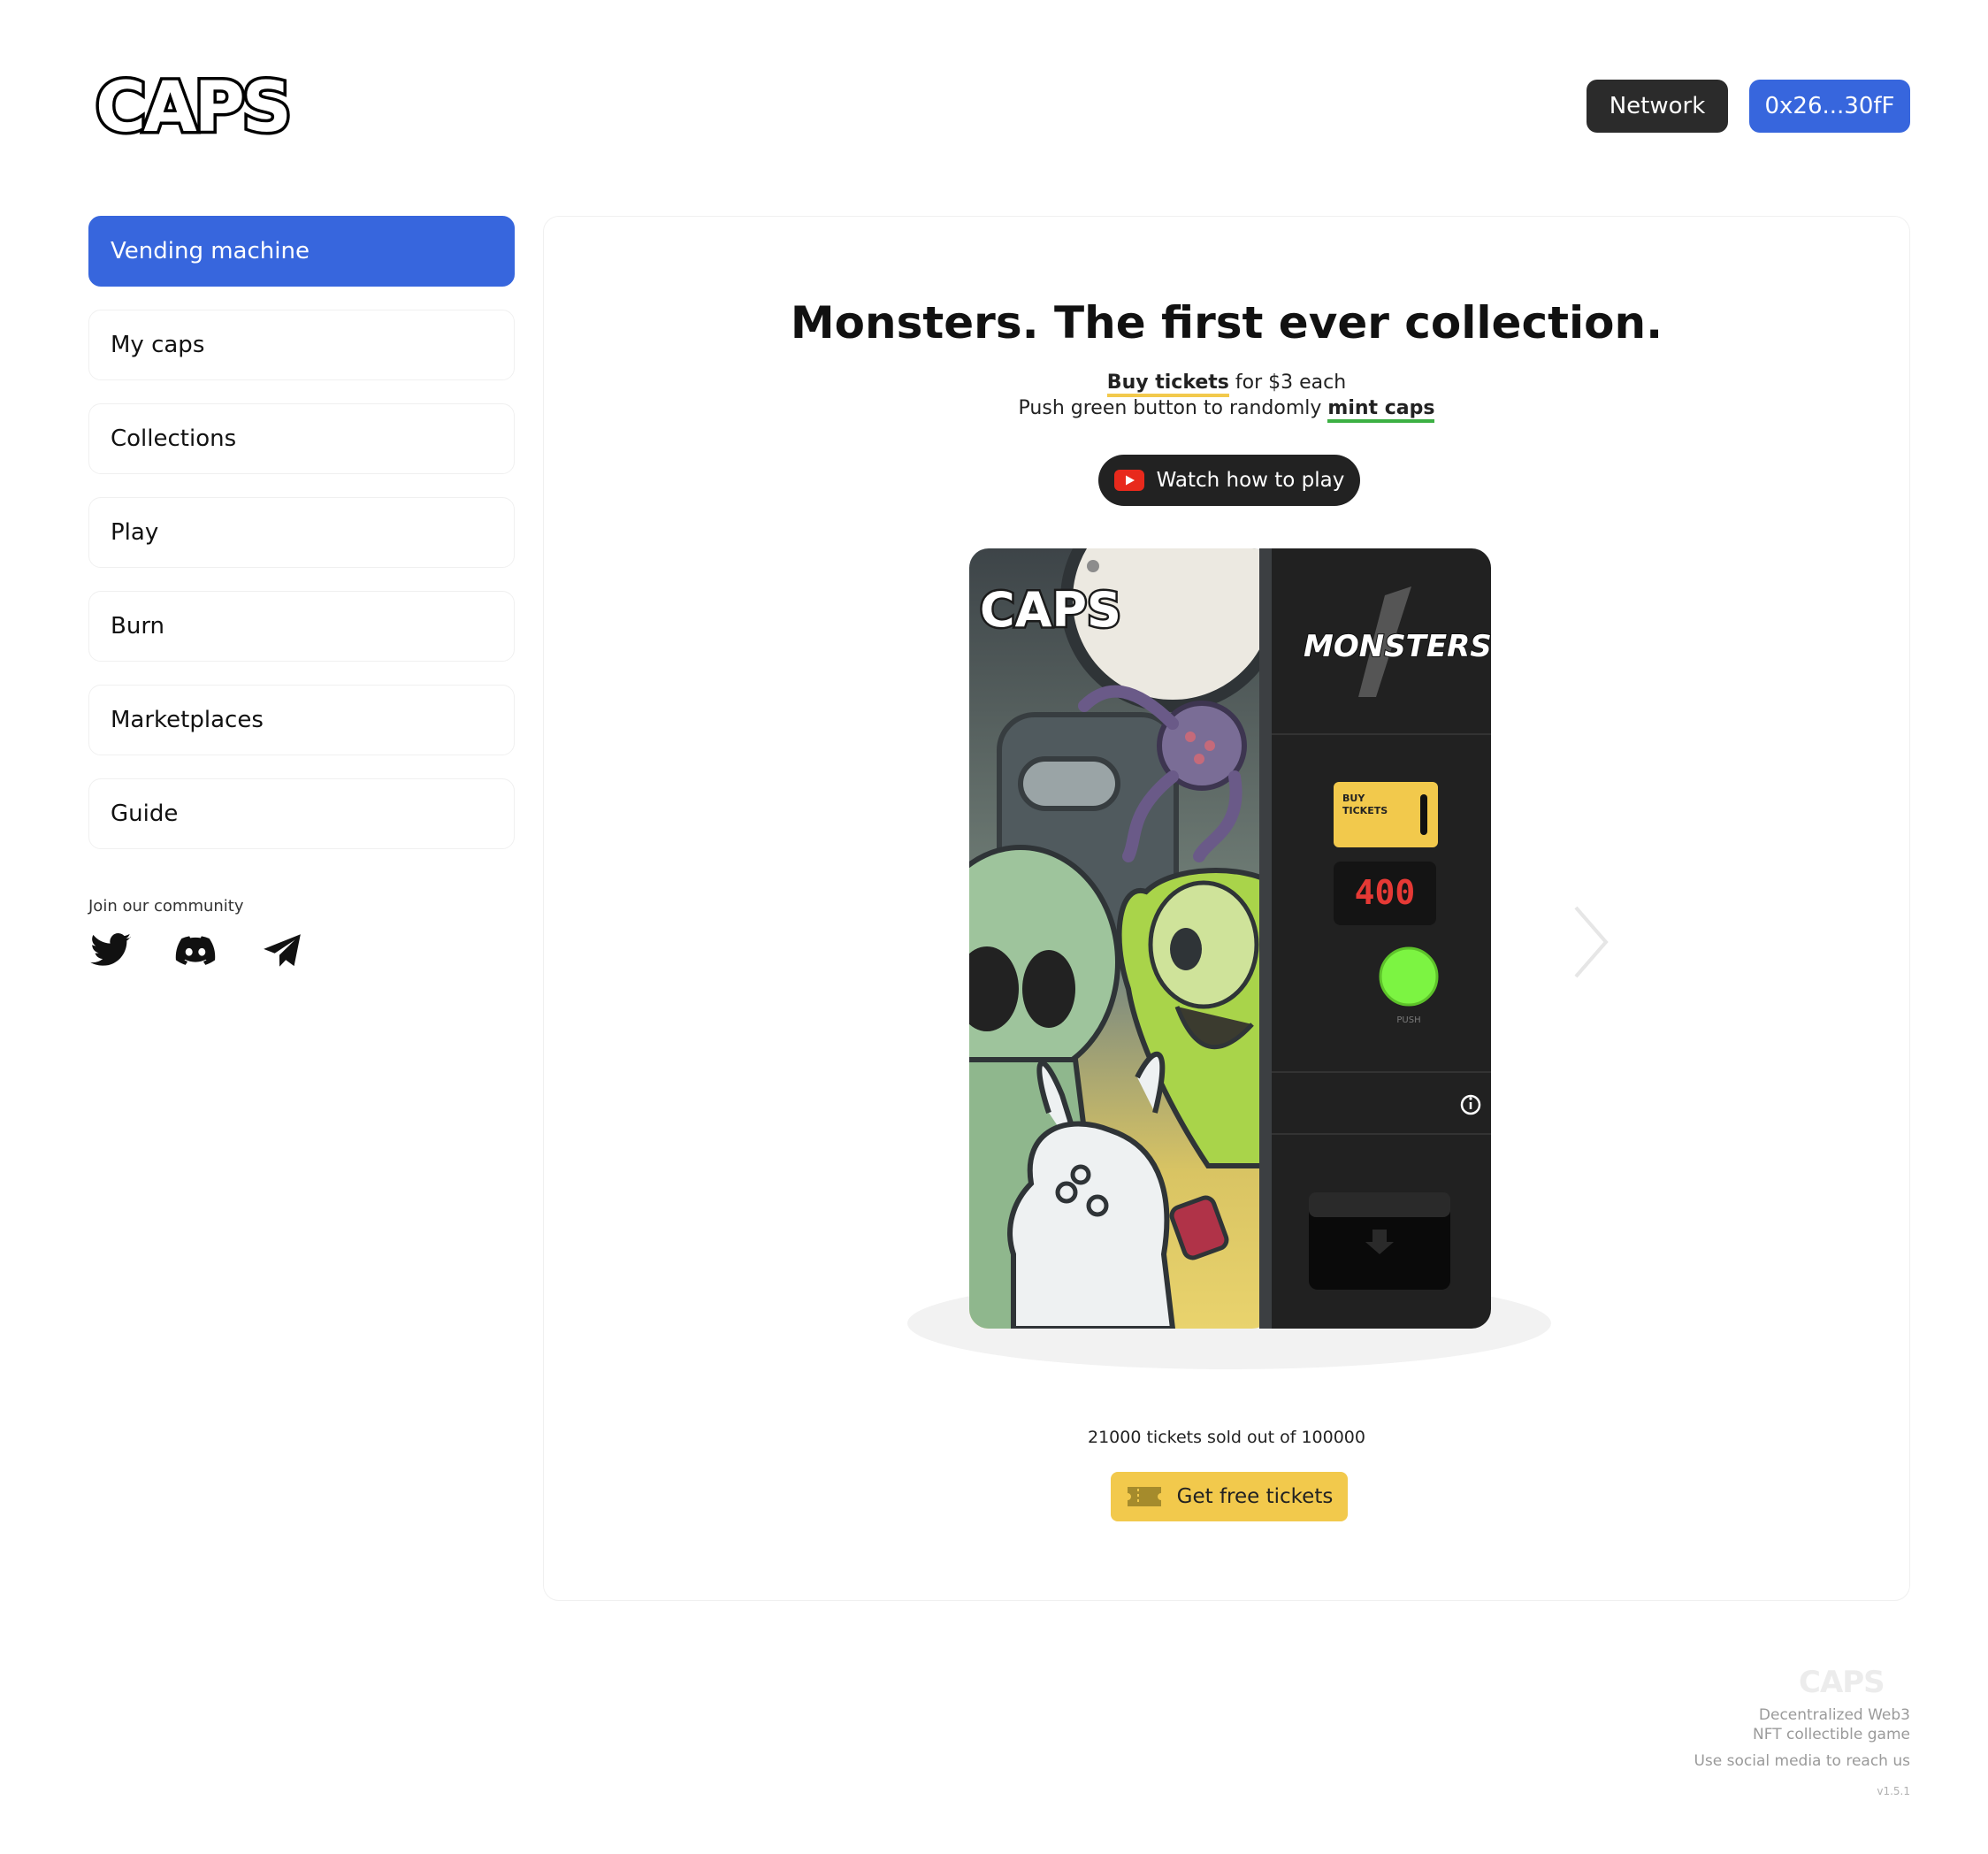  Describe the element at coordinates (1830, 107) in the screenshot. I see `wallet-button: 0x26...30fF` at that location.